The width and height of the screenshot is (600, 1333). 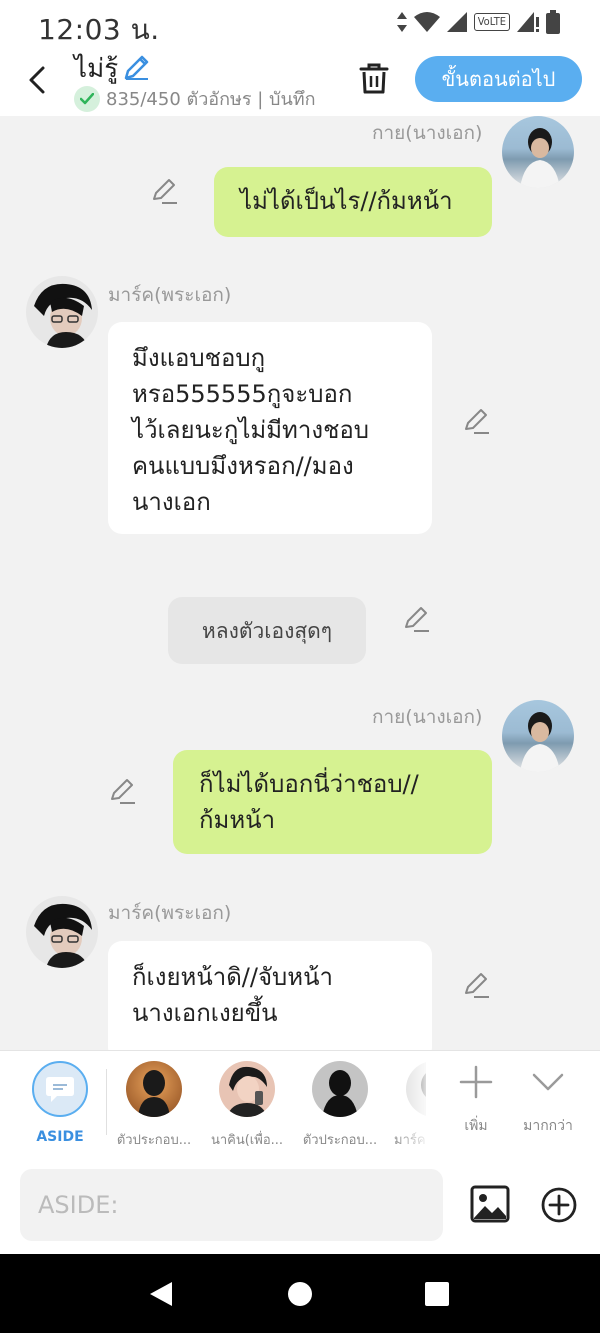 I want to click on message-bubble: ก็เงยหน้าดิ//จับหน้า นางเอกเงยขึ้น, so click(x=270, y=995).